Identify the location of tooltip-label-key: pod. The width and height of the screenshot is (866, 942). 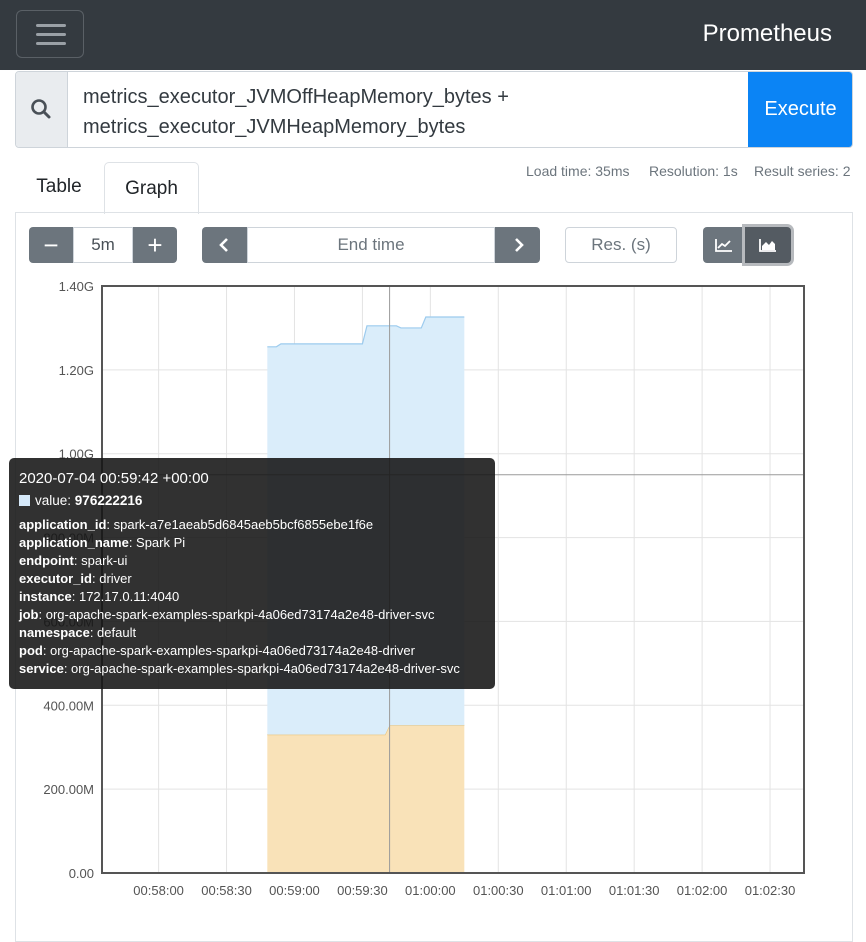
(31, 650).